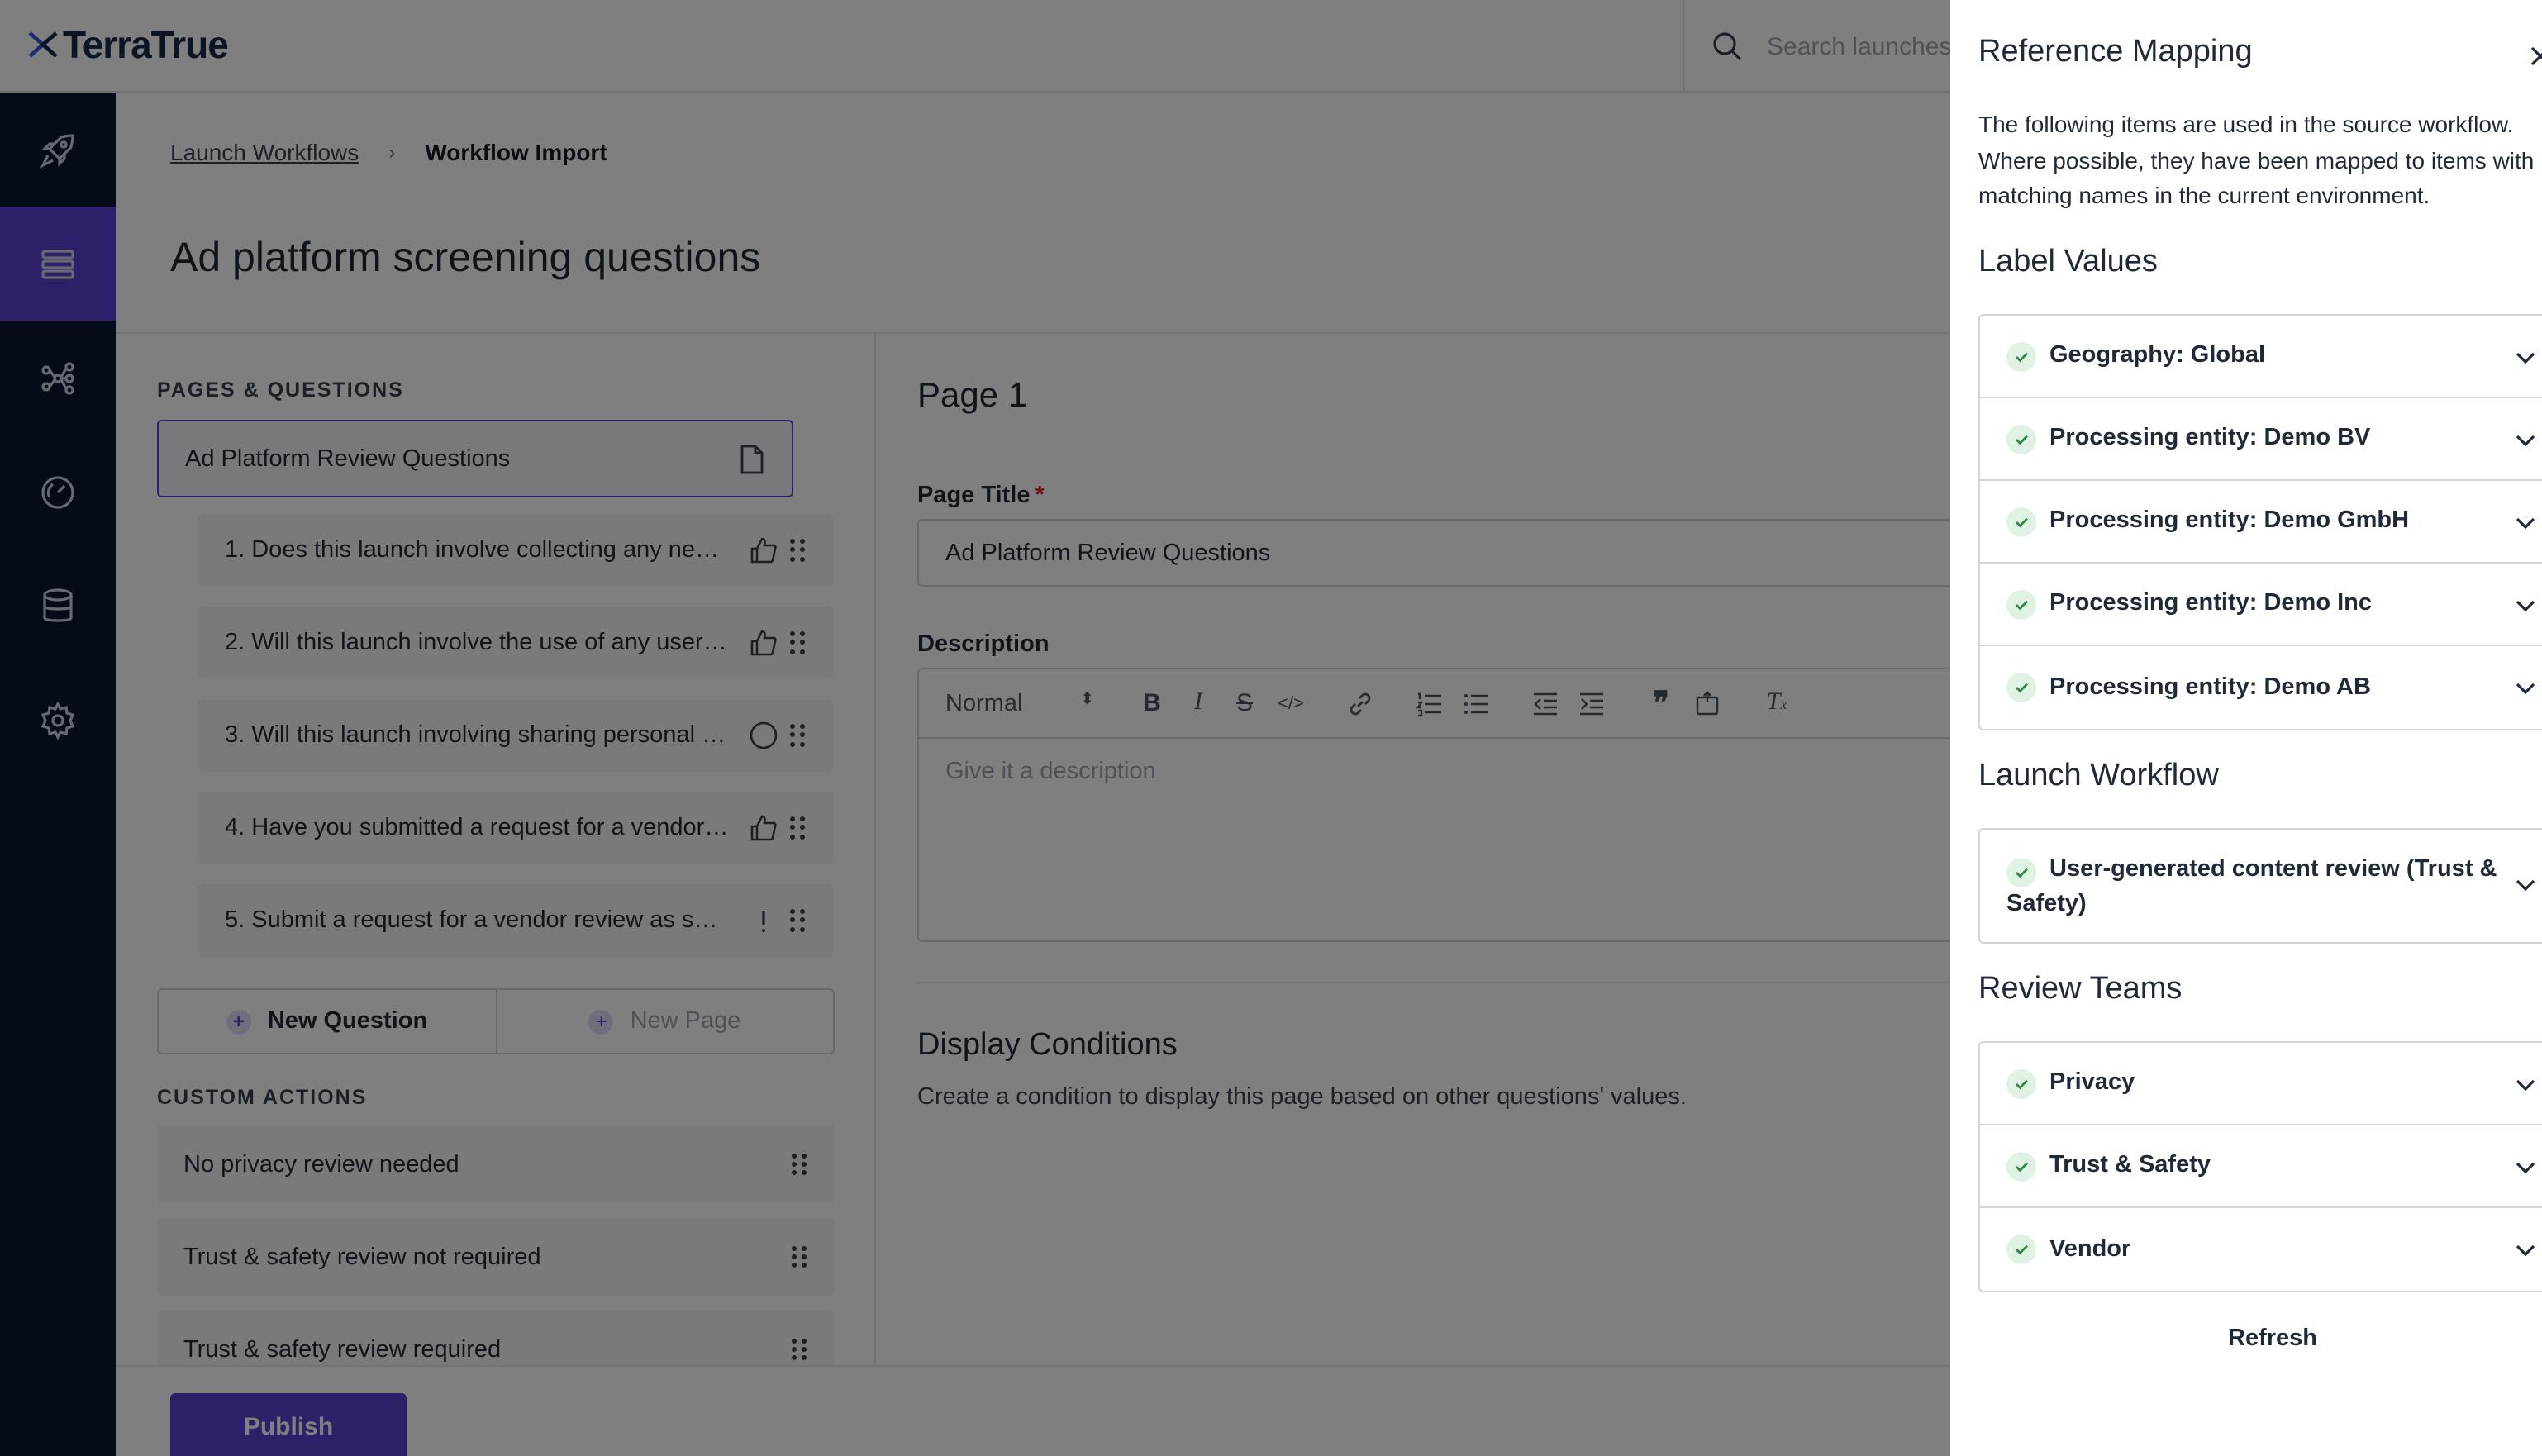 This screenshot has height=1456, width=2542. I want to click on mapping-item: Geography: Global, so click(2261, 357).